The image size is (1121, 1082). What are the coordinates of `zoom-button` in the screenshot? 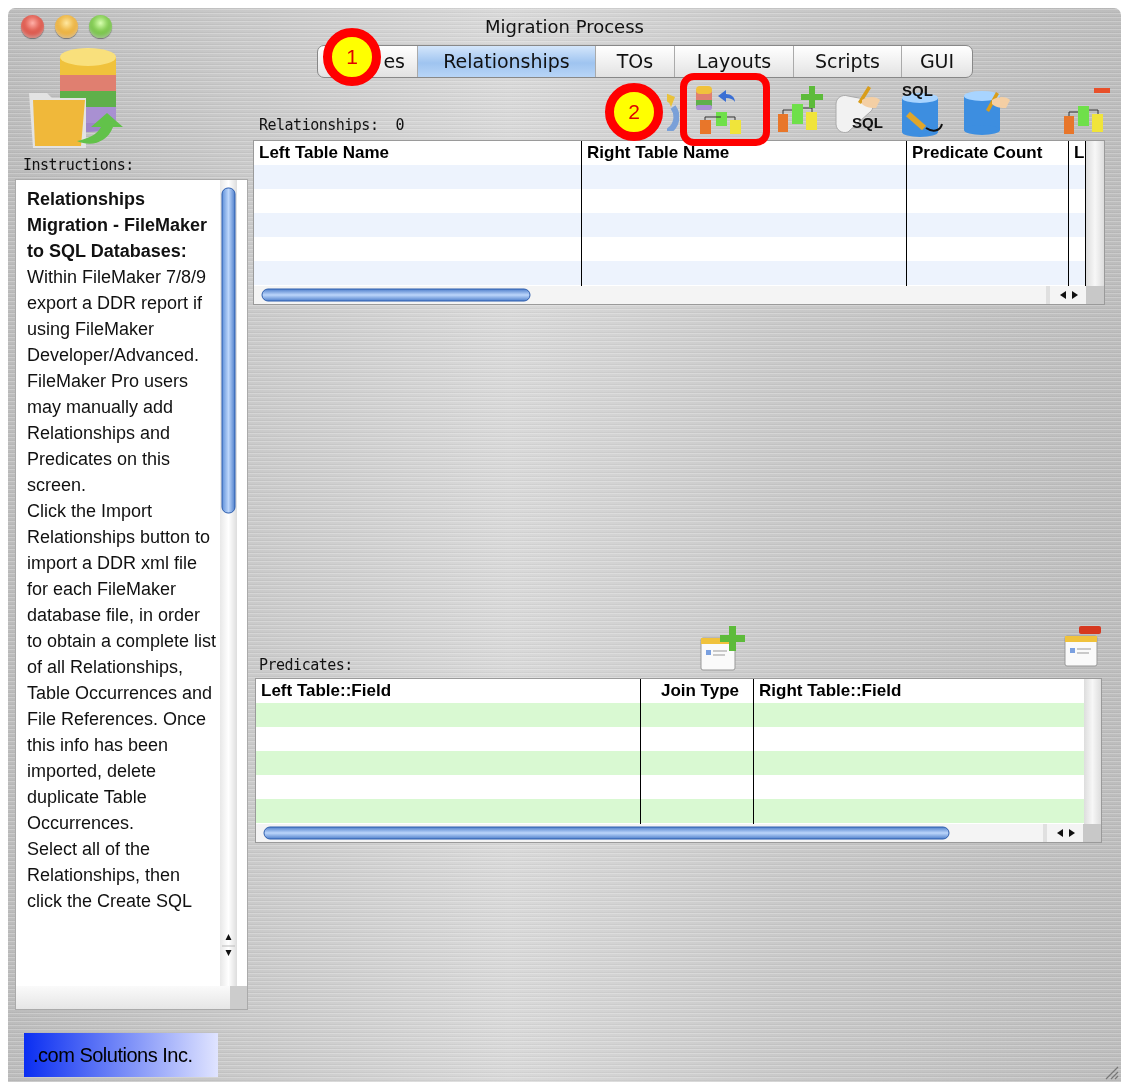 It's located at (100, 26).